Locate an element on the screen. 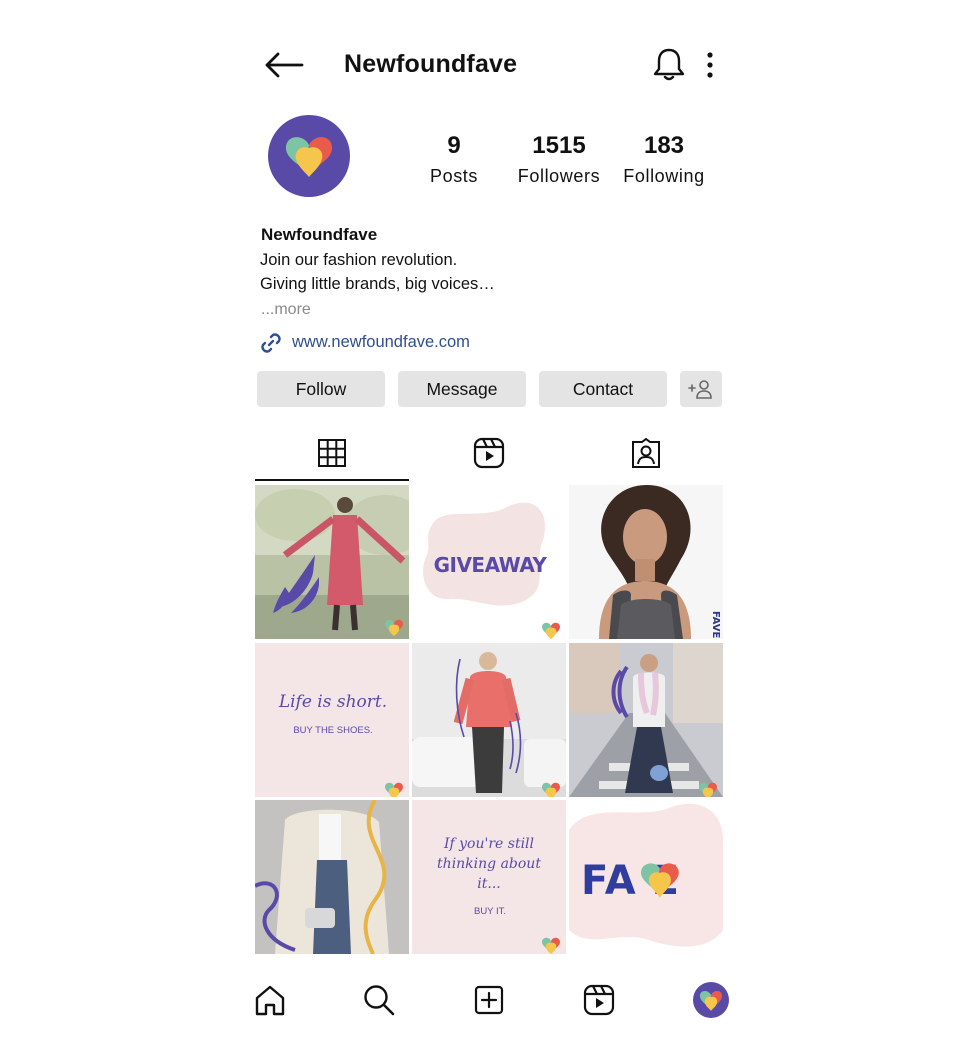 This screenshot has width=980, height=1053. follow-button: Follow is located at coordinates (321, 389).